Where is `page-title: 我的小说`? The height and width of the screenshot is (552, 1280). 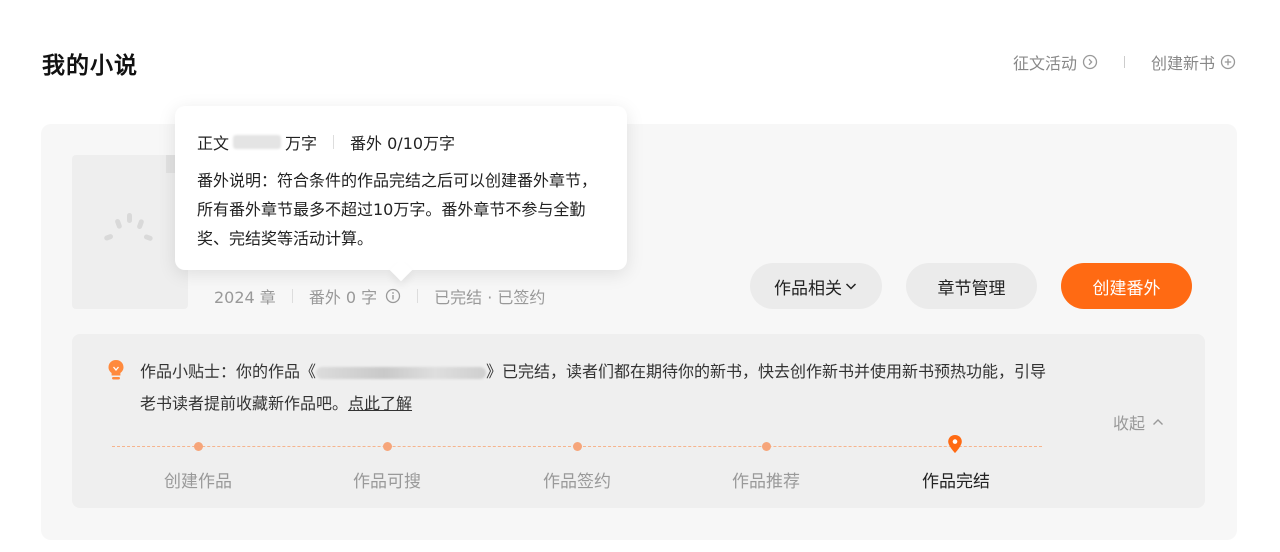
page-title: 我的小说 is located at coordinates (90, 66).